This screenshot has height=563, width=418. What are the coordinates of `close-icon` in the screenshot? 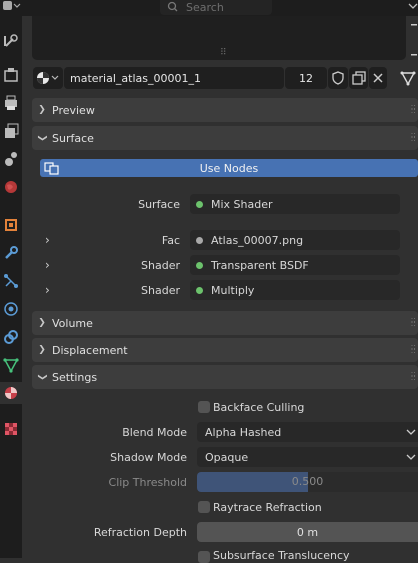 It's located at (378, 78).